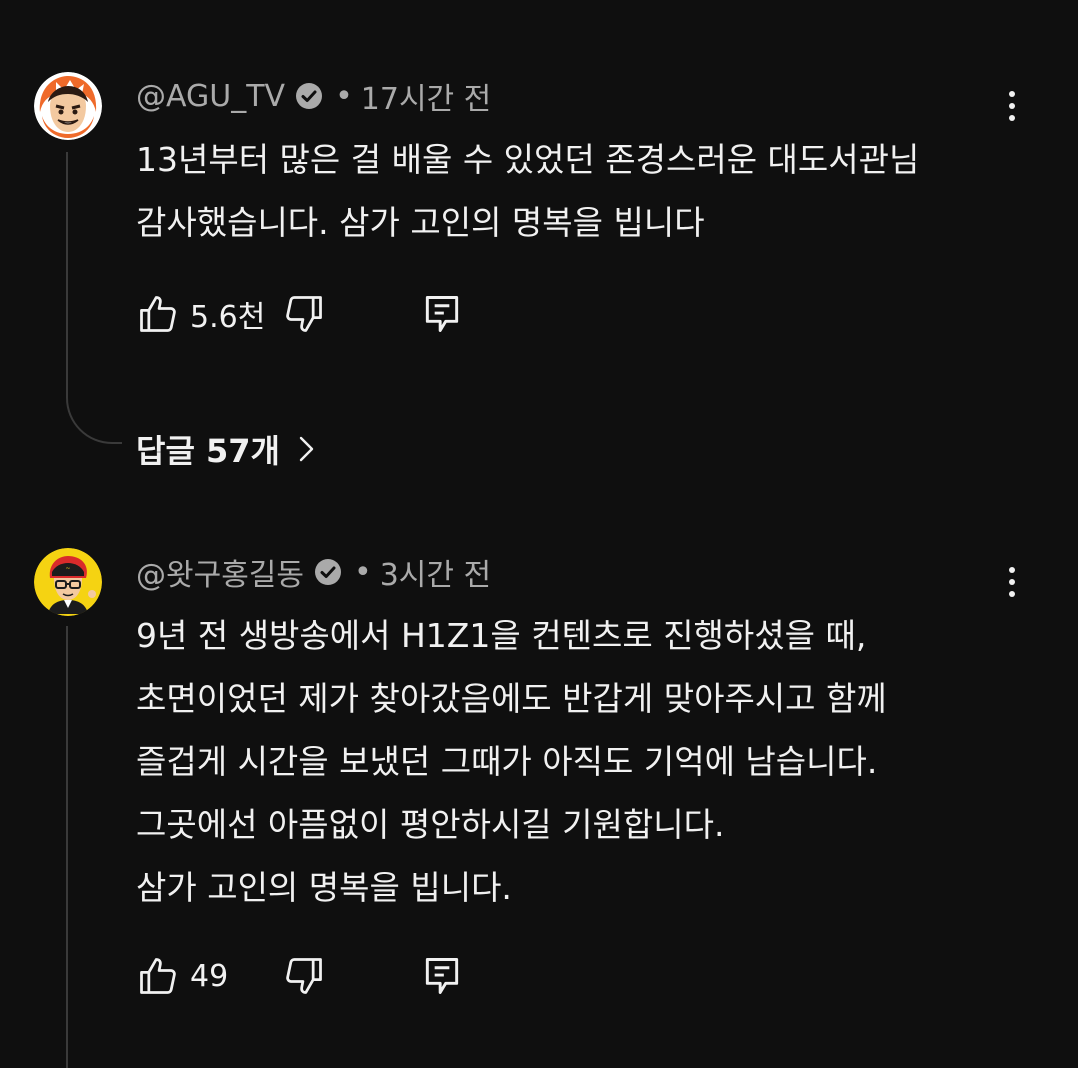 The height and width of the screenshot is (1068, 1078). Describe the element at coordinates (528, 159) in the screenshot. I see `comment-text-line: 13년부터 많은 걸 배울 수 있었던 존경스러운 대도서관님` at that location.